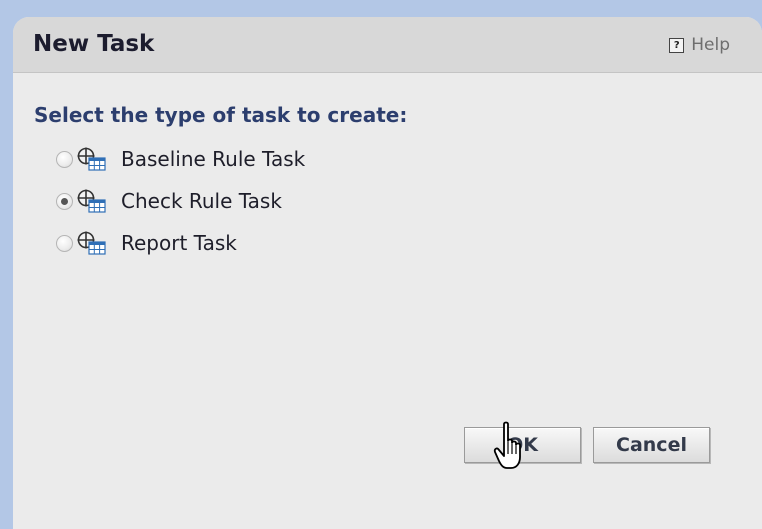  What do you see at coordinates (651, 445) in the screenshot?
I see `cancel-button: Cancel` at bounding box center [651, 445].